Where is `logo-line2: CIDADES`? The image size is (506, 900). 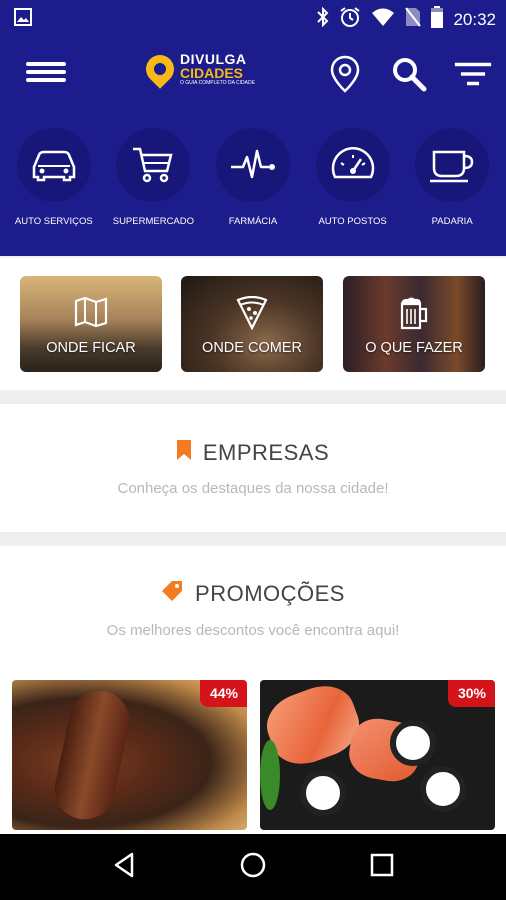 logo-line2: CIDADES is located at coordinates (212, 73).